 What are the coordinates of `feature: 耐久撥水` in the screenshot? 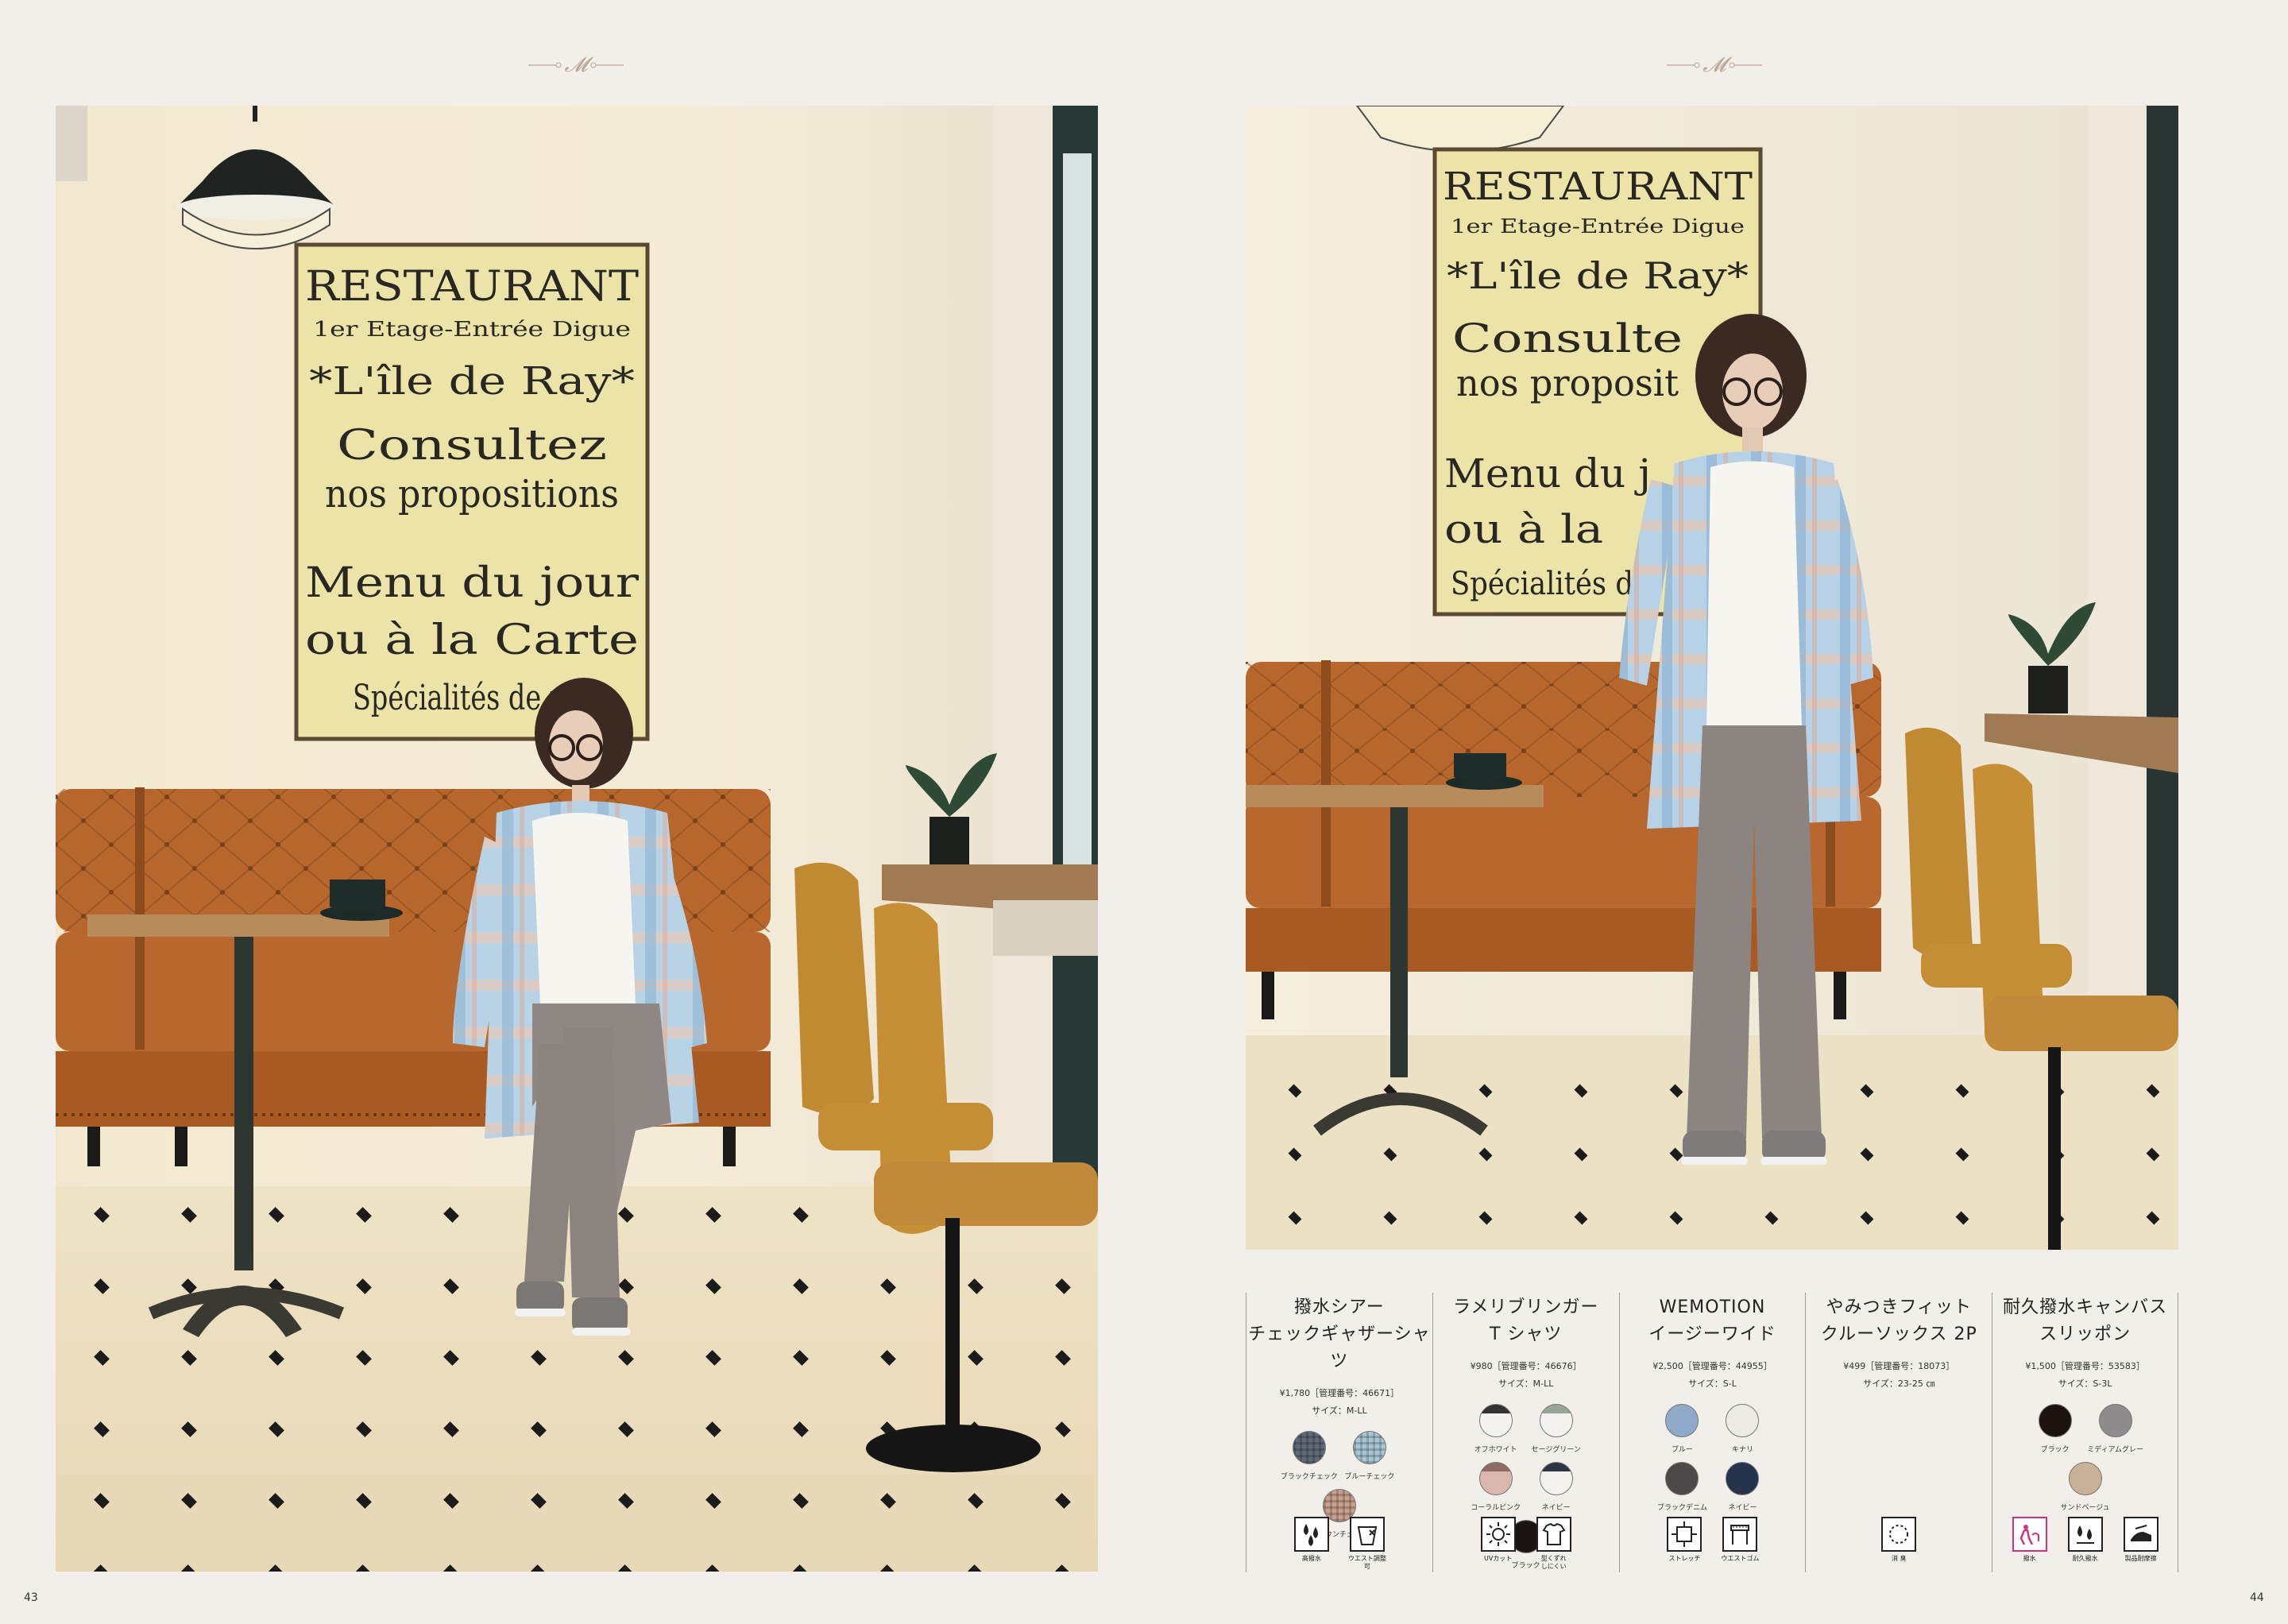 It's located at (2085, 1544).